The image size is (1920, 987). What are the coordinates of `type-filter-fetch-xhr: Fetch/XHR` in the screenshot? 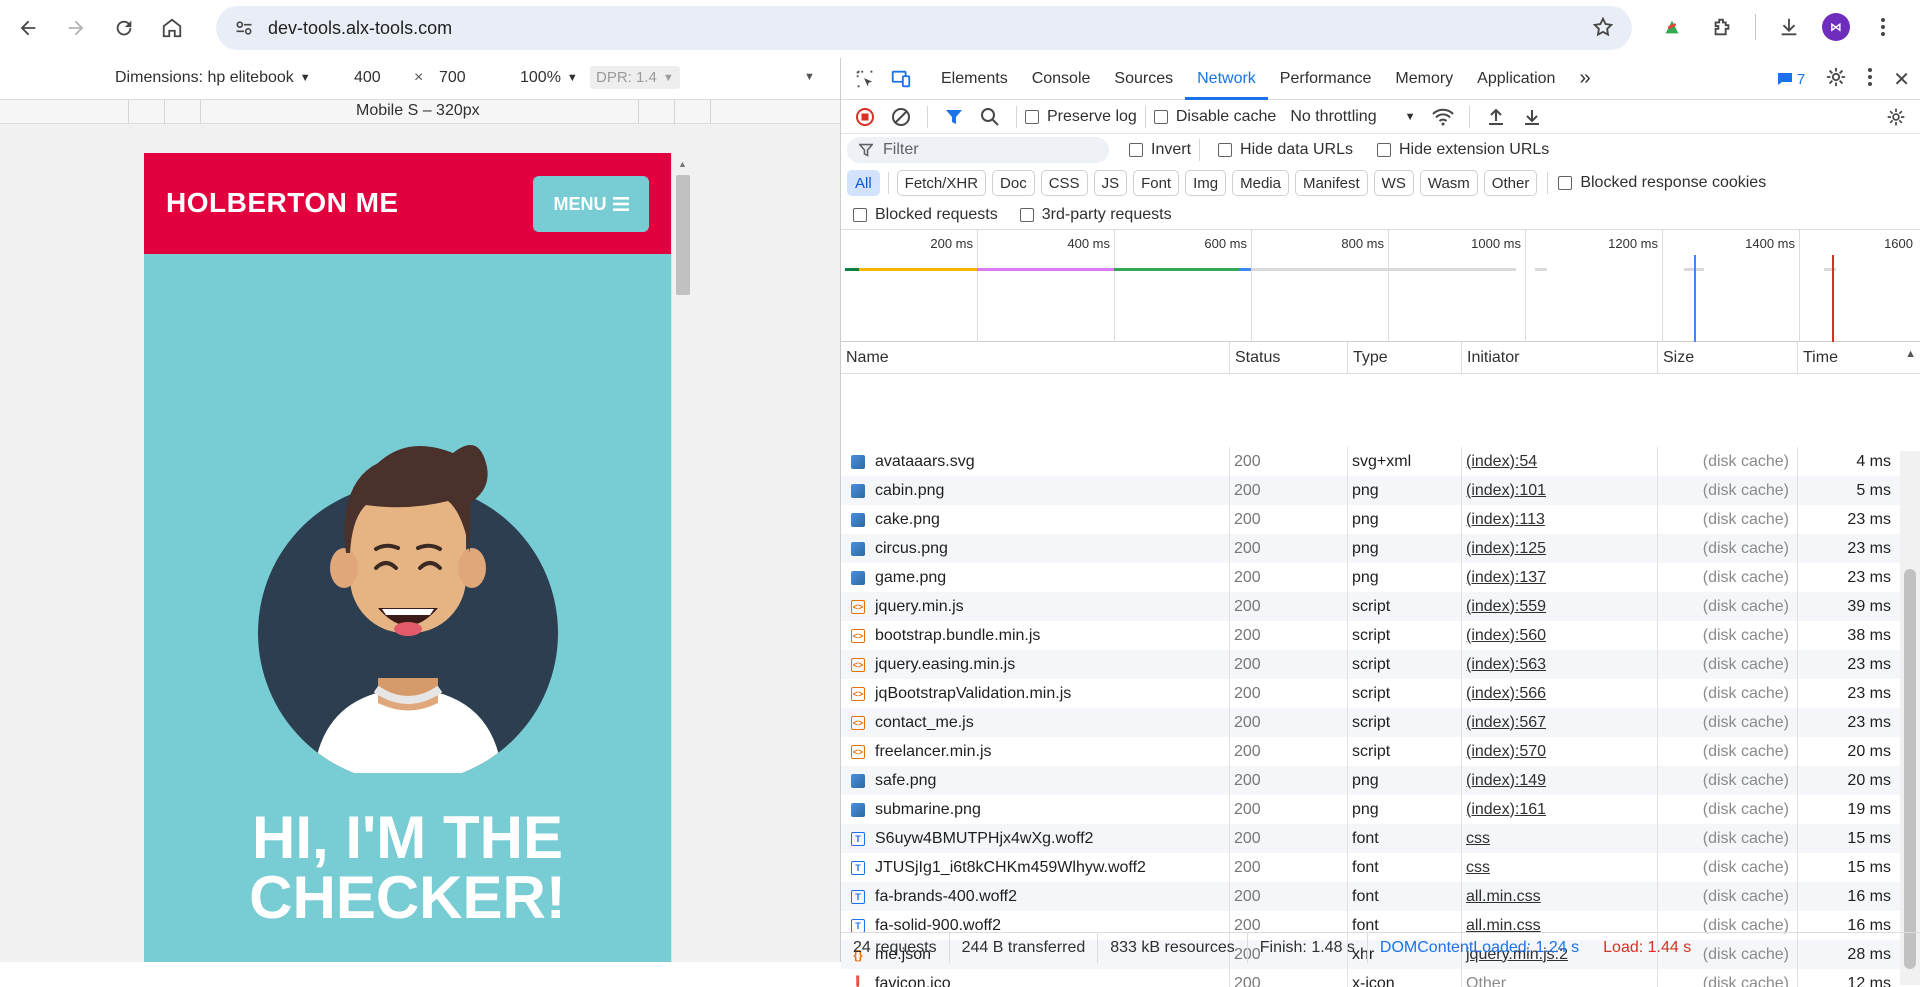 It's located at (941, 183).